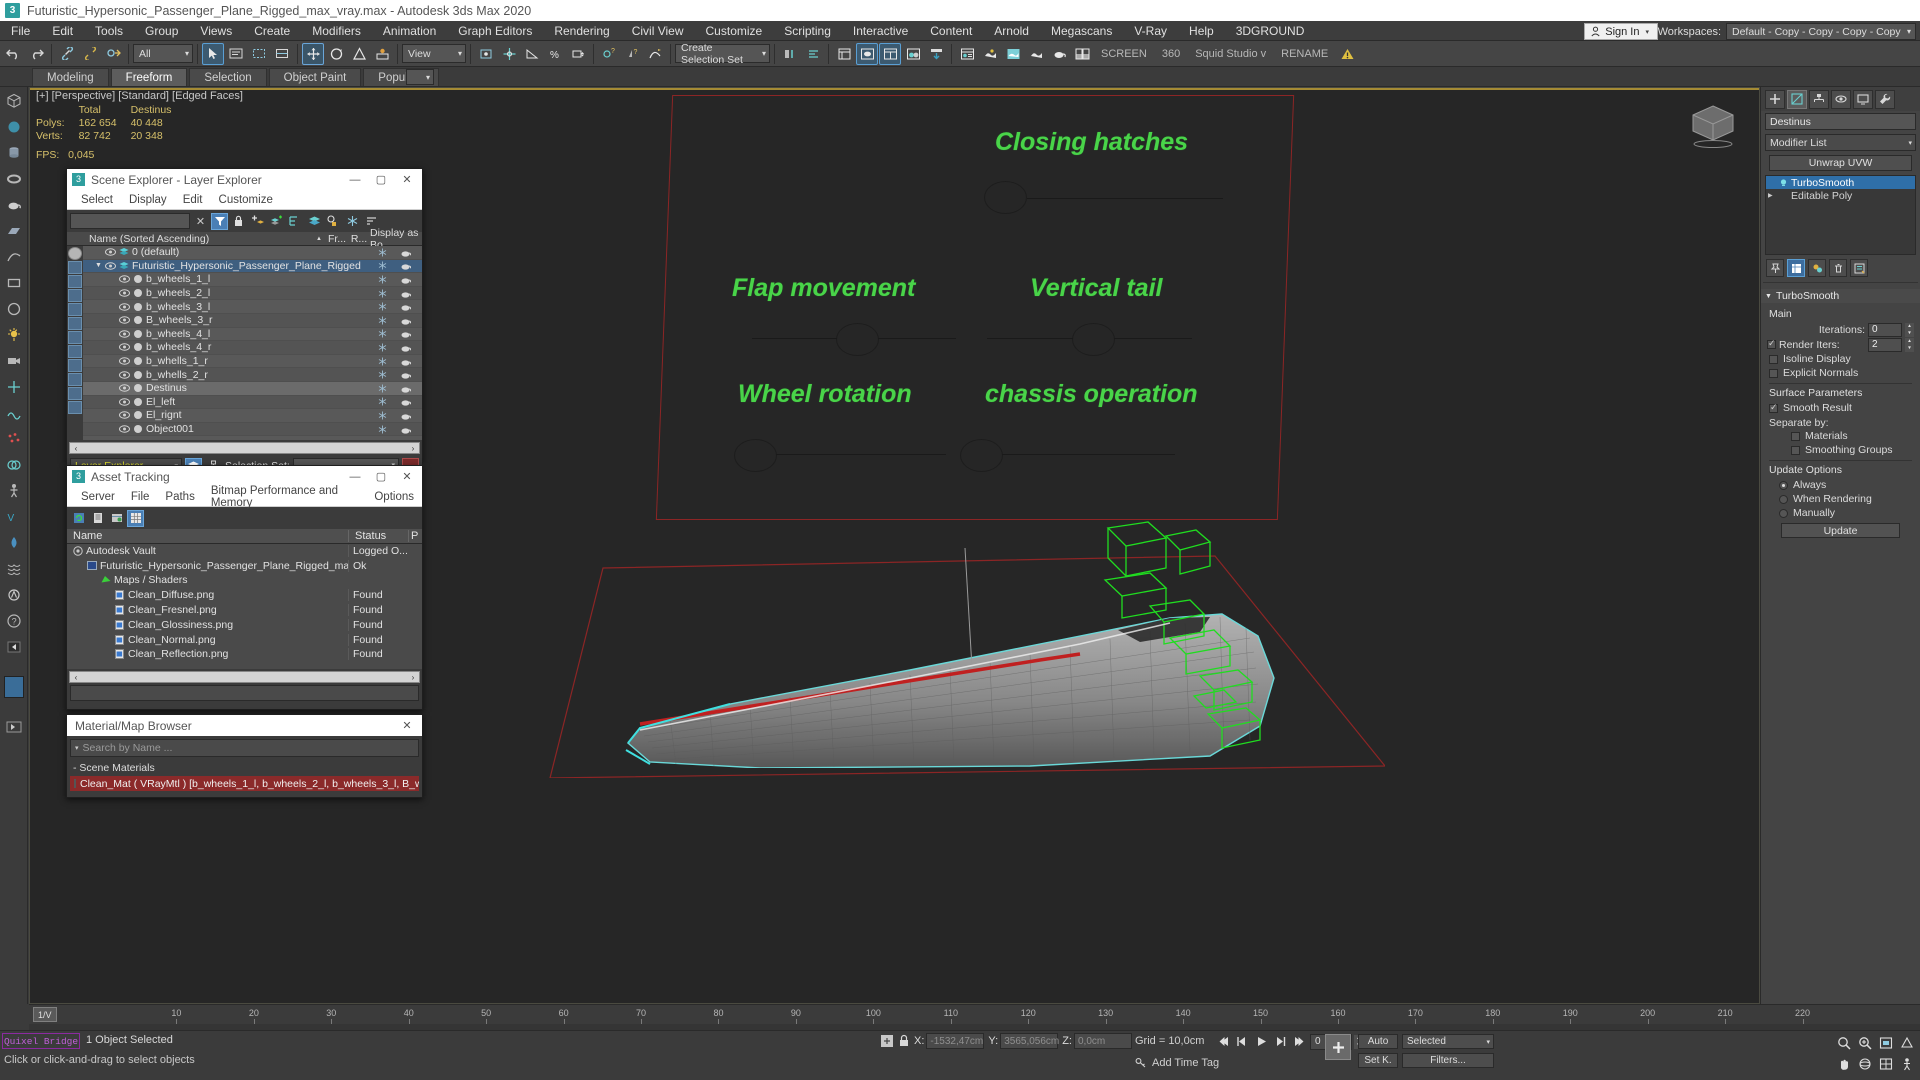 Image resolution: width=1920 pixels, height=1080 pixels. I want to click on create-camera-icon, so click(14, 361).